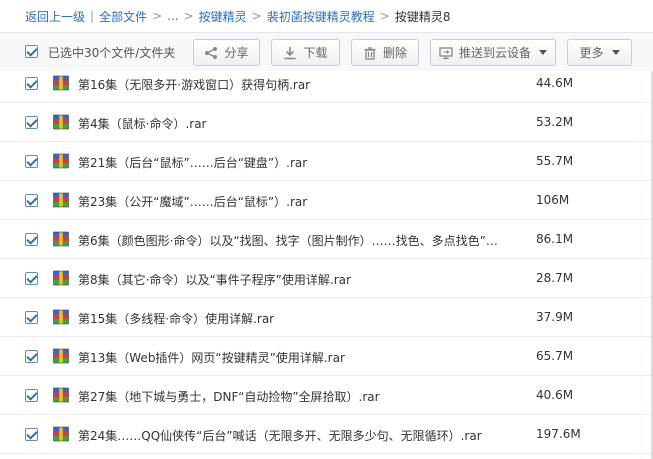 This screenshot has width=653, height=459. What do you see at coordinates (555, 356) in the screenshot?
I see `file-size: 65.7M` at bounding box center [555, 356].